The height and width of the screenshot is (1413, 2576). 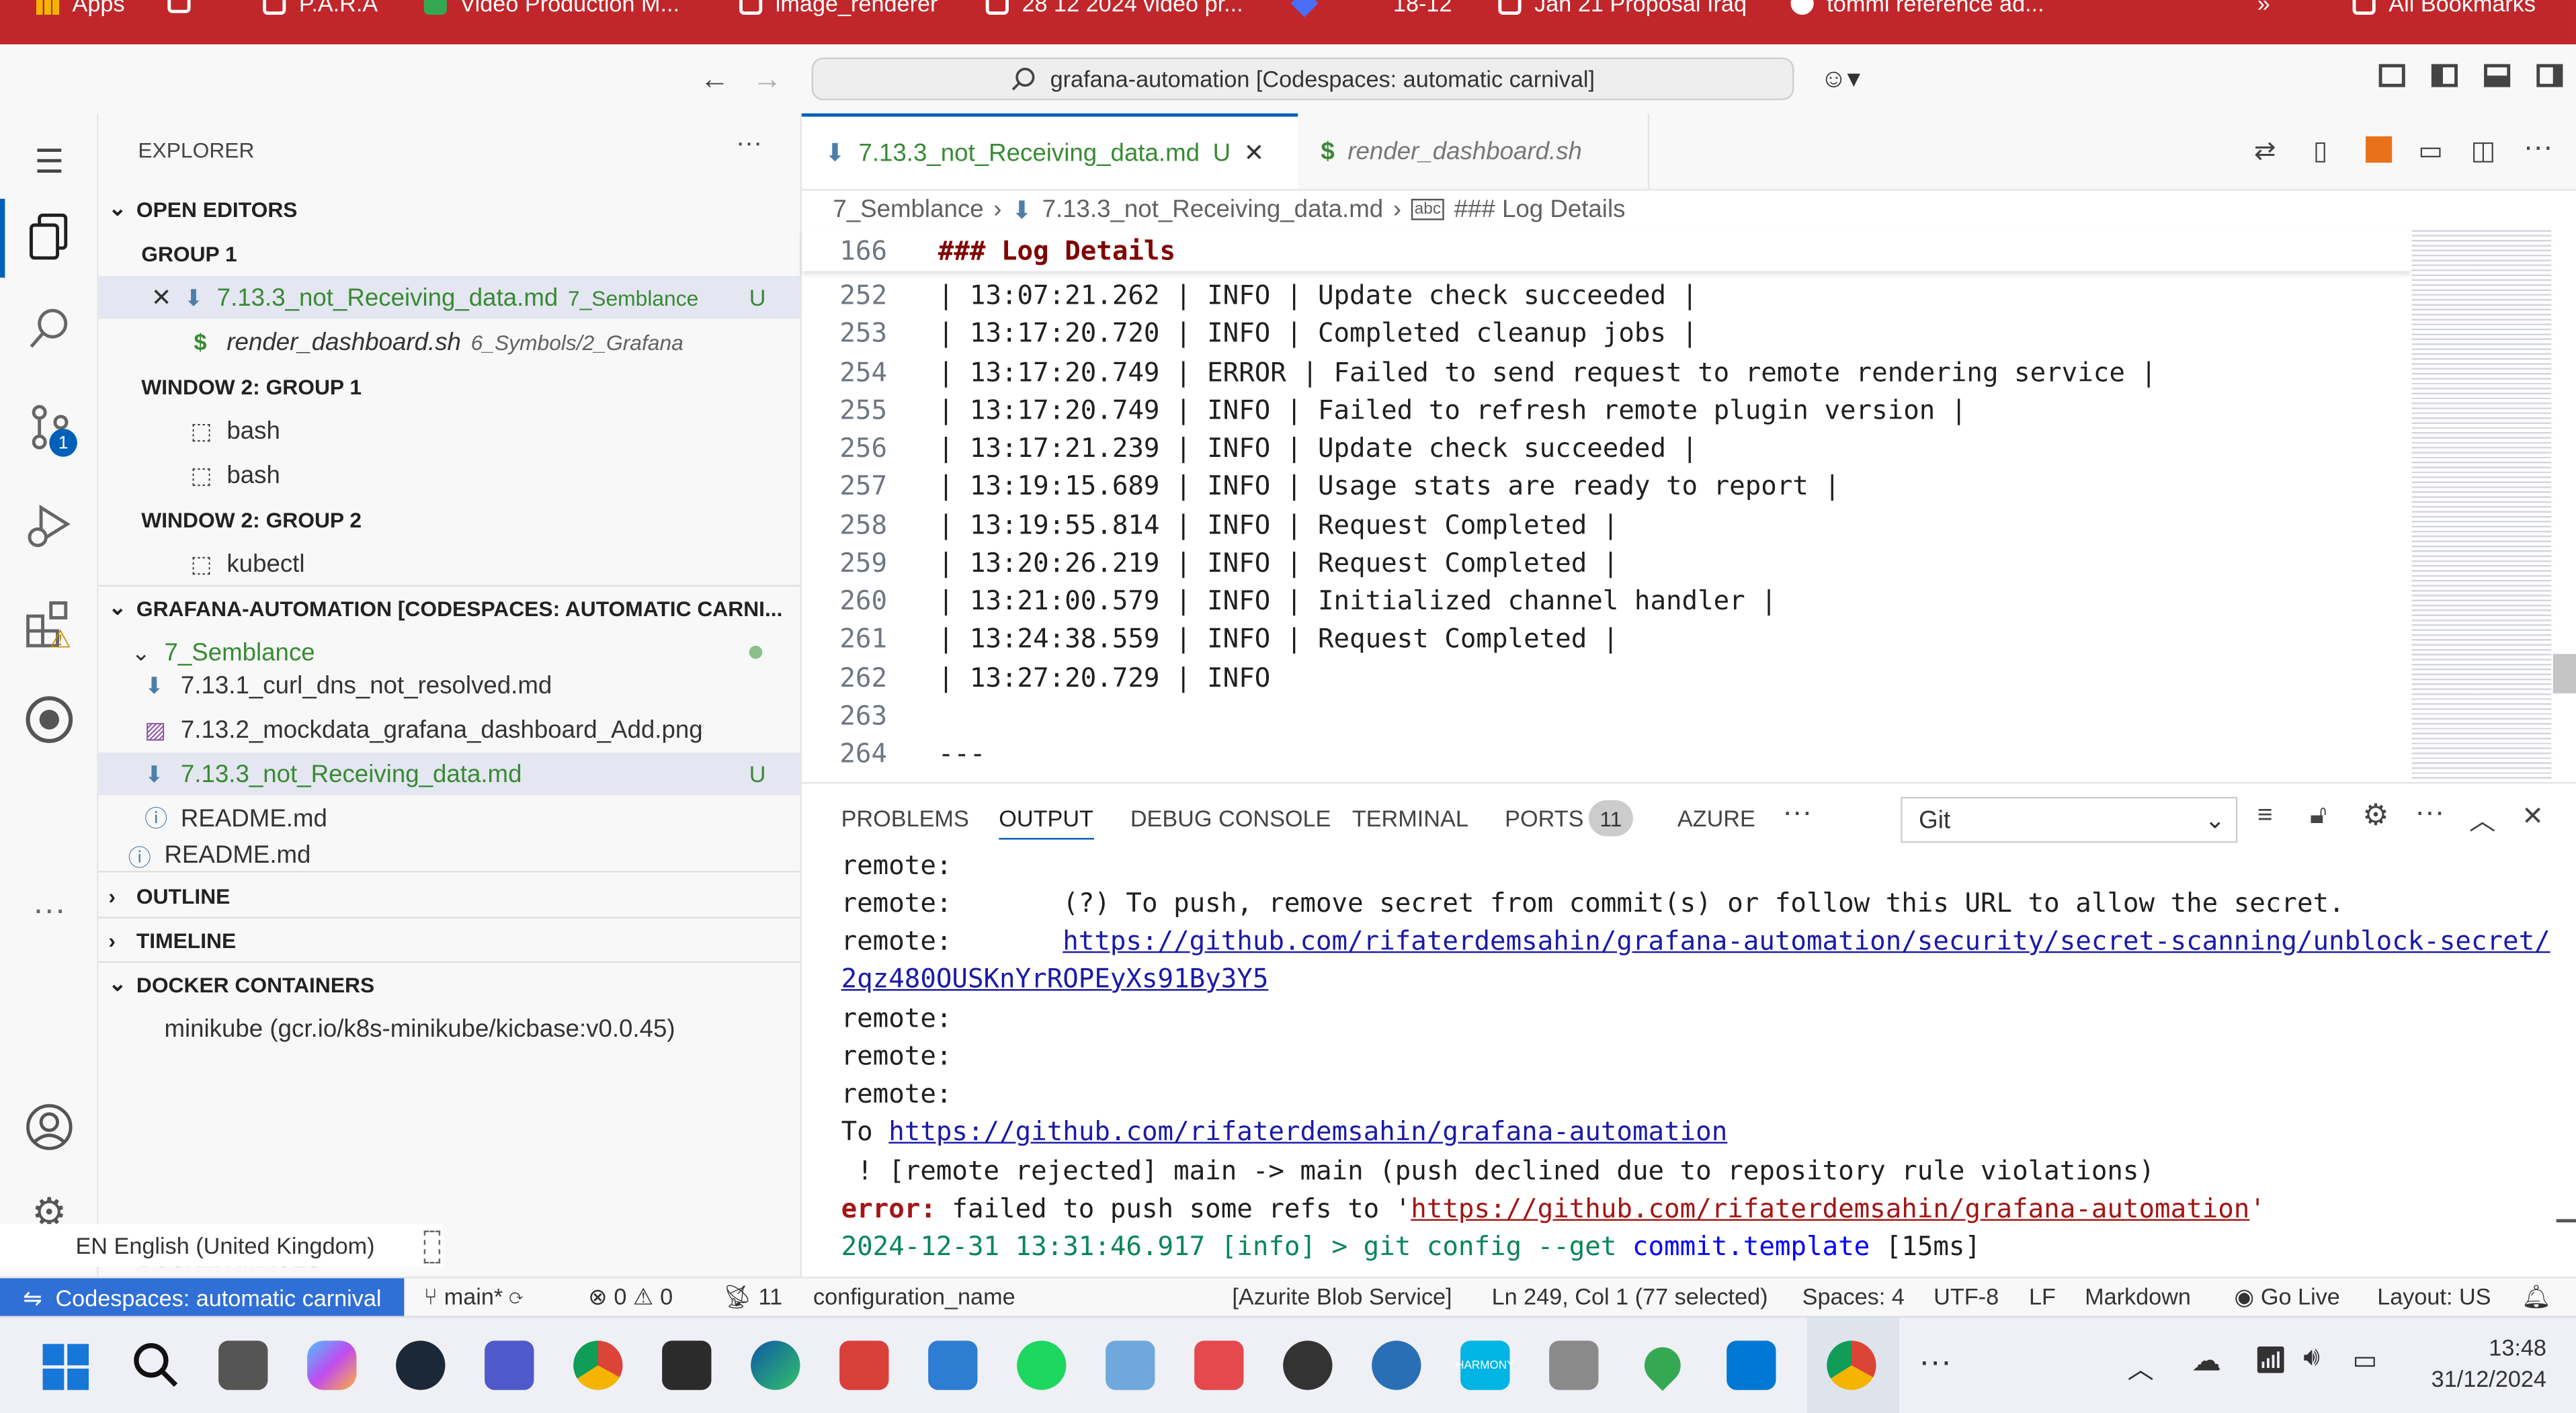 I want to click on timeline-header: › TIMELINE, so click(x=449, y=939).